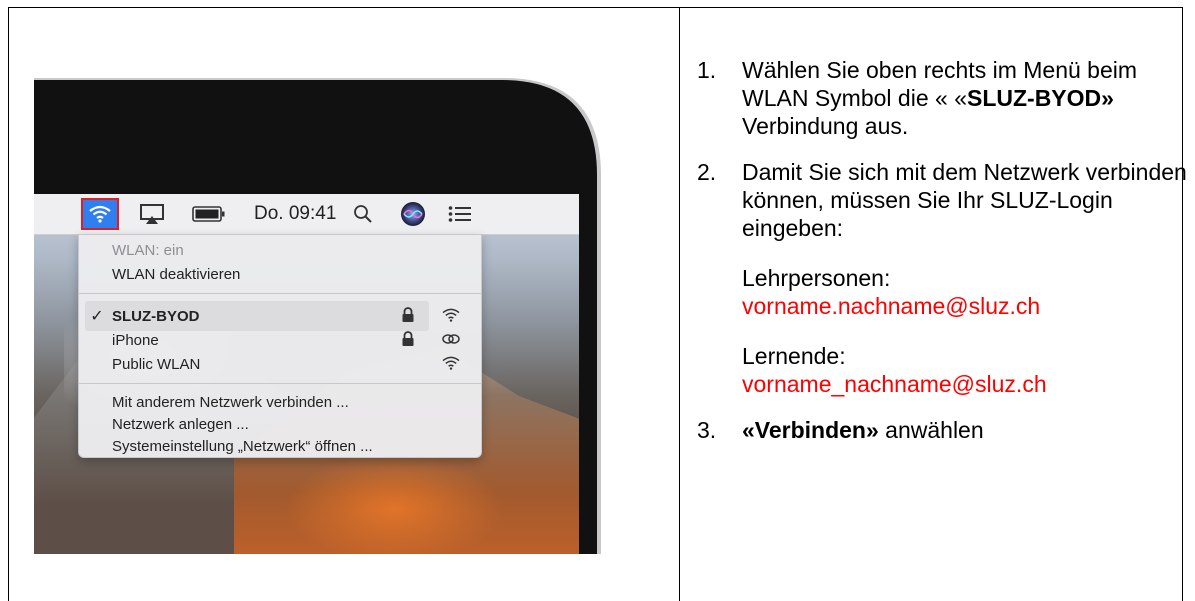 The height and width of the screenshot is (601, 1195). What do you see at coordinates (460, 214) in the screenshot?
I see `notification-center-icon` at bounding box center [460, 214].